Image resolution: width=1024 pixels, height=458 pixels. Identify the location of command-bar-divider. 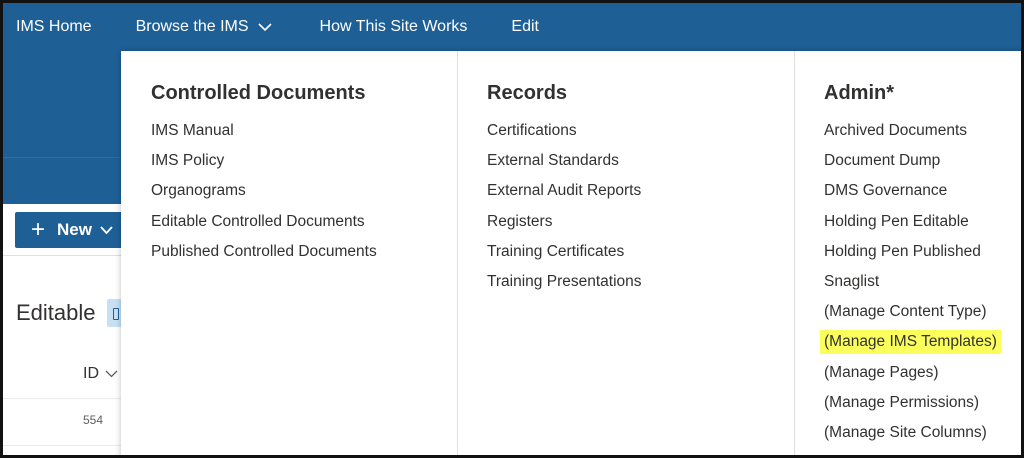
(62, 255).